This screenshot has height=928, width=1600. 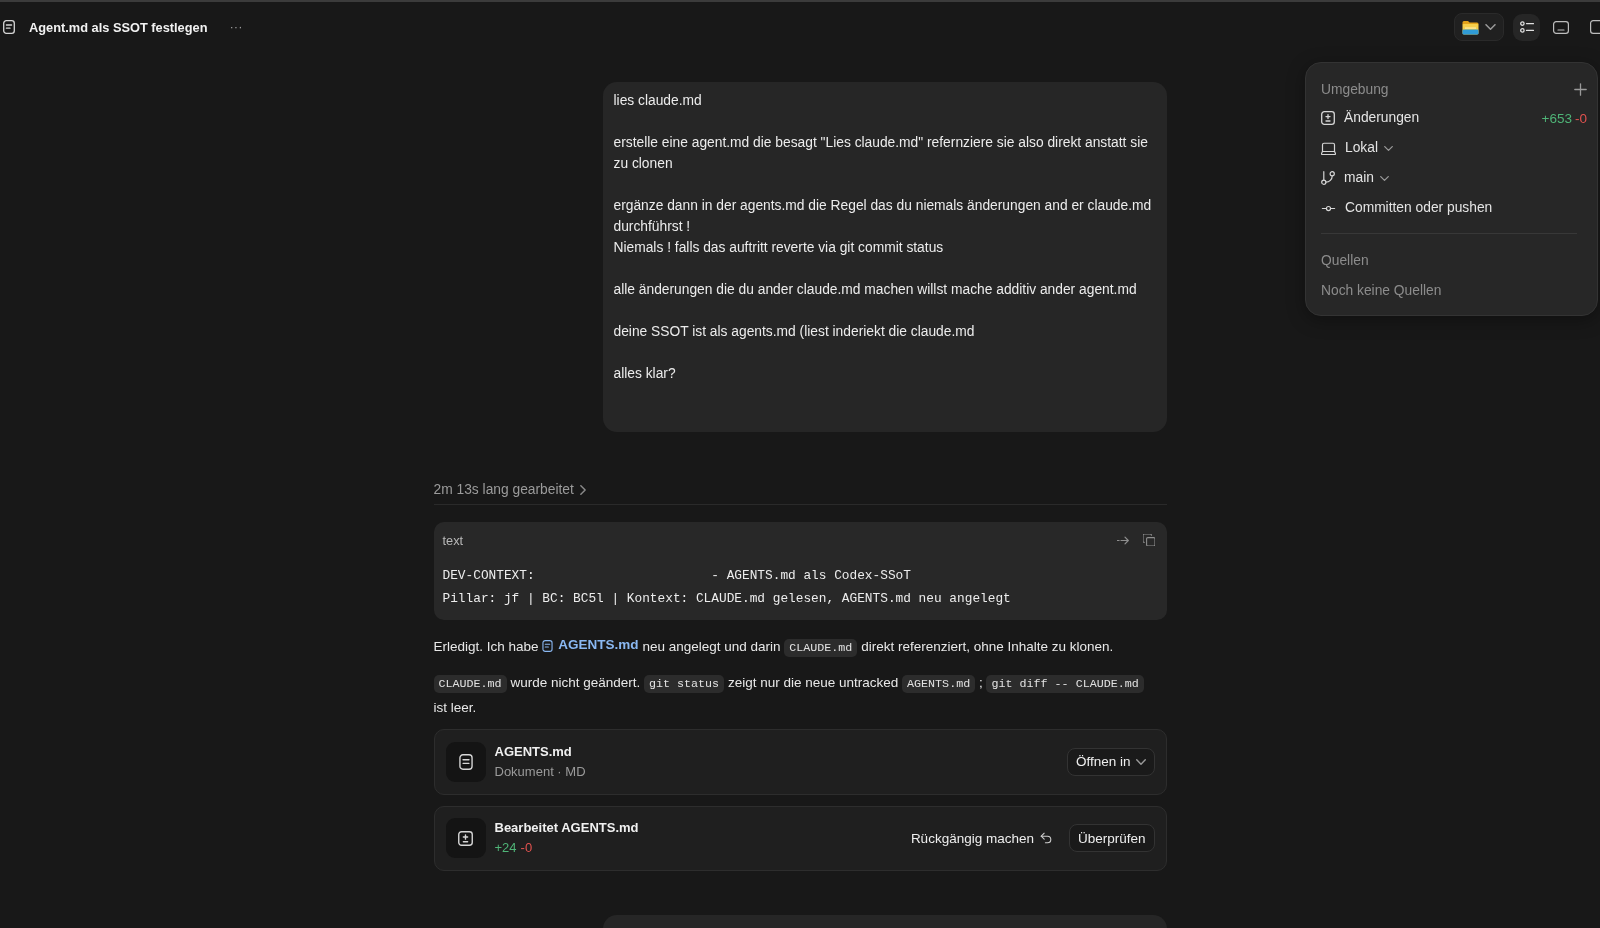 I want to click on undo-icon, so click(x=1045, y=838).